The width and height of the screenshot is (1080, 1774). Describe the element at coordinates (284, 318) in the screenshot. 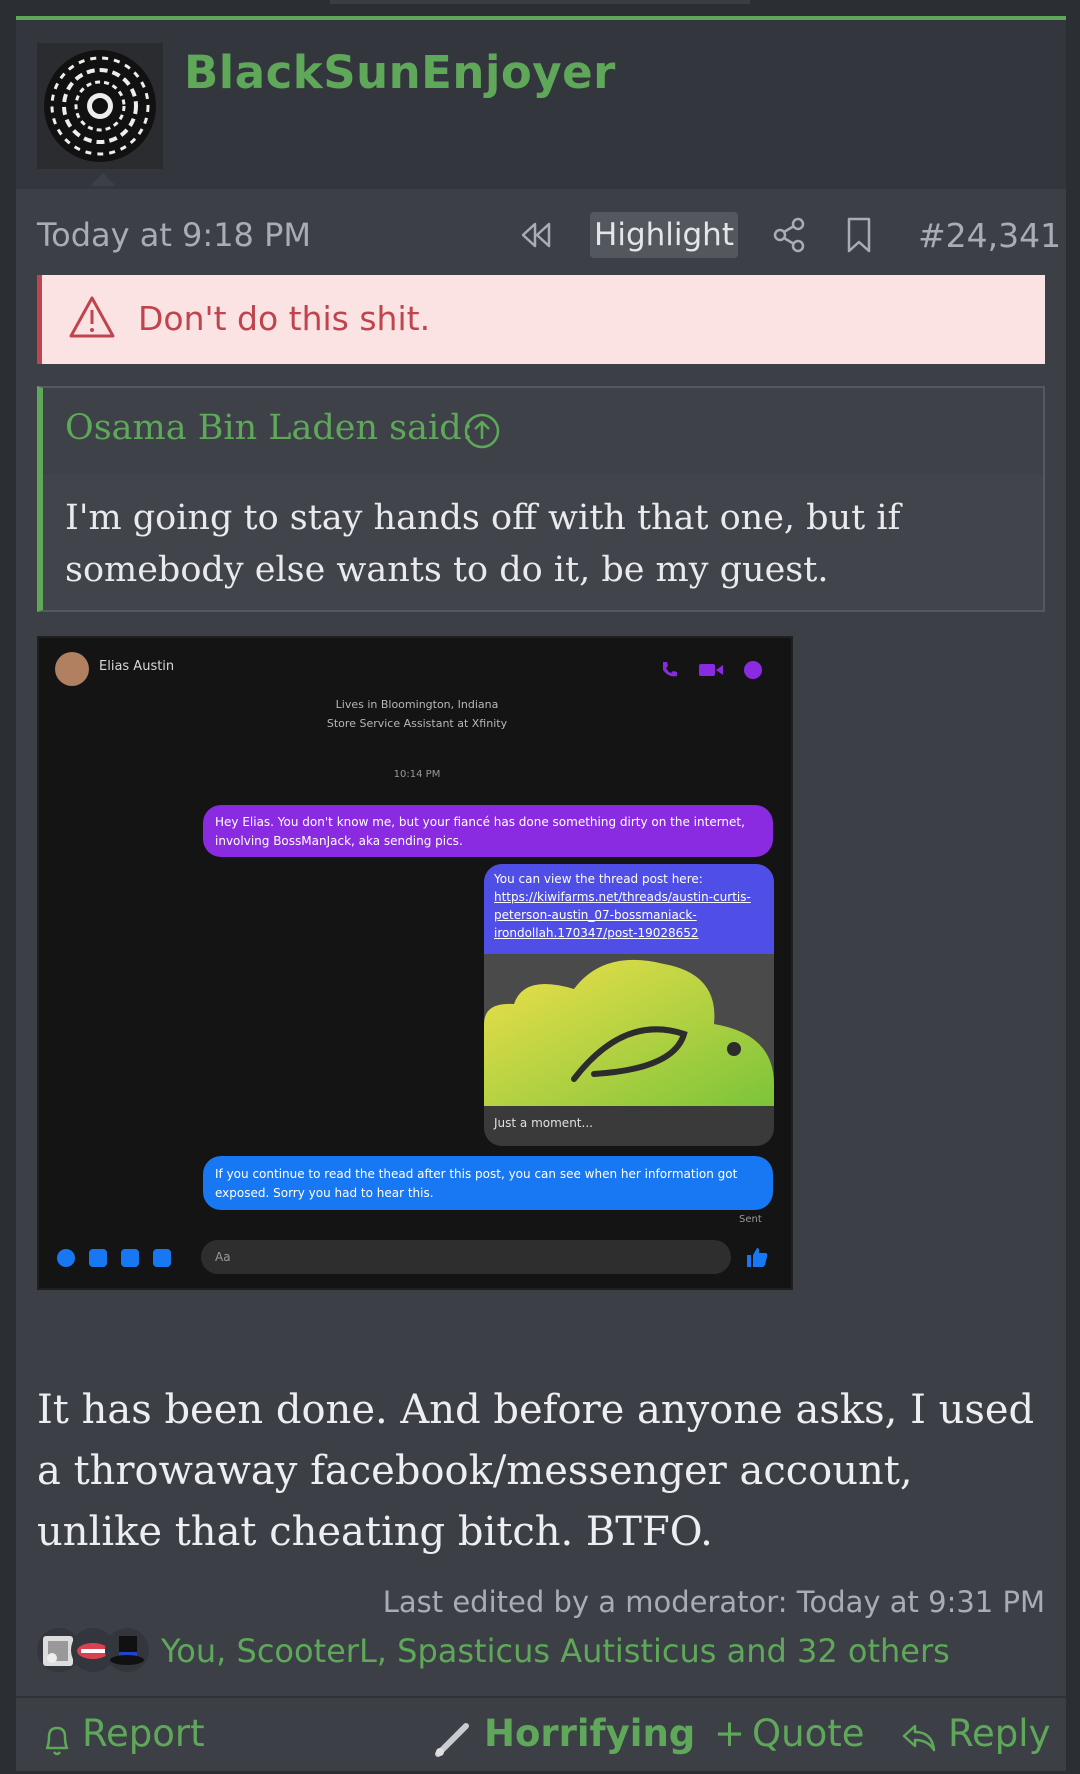

I see `warning-text: Don't do this shit.` at that location.